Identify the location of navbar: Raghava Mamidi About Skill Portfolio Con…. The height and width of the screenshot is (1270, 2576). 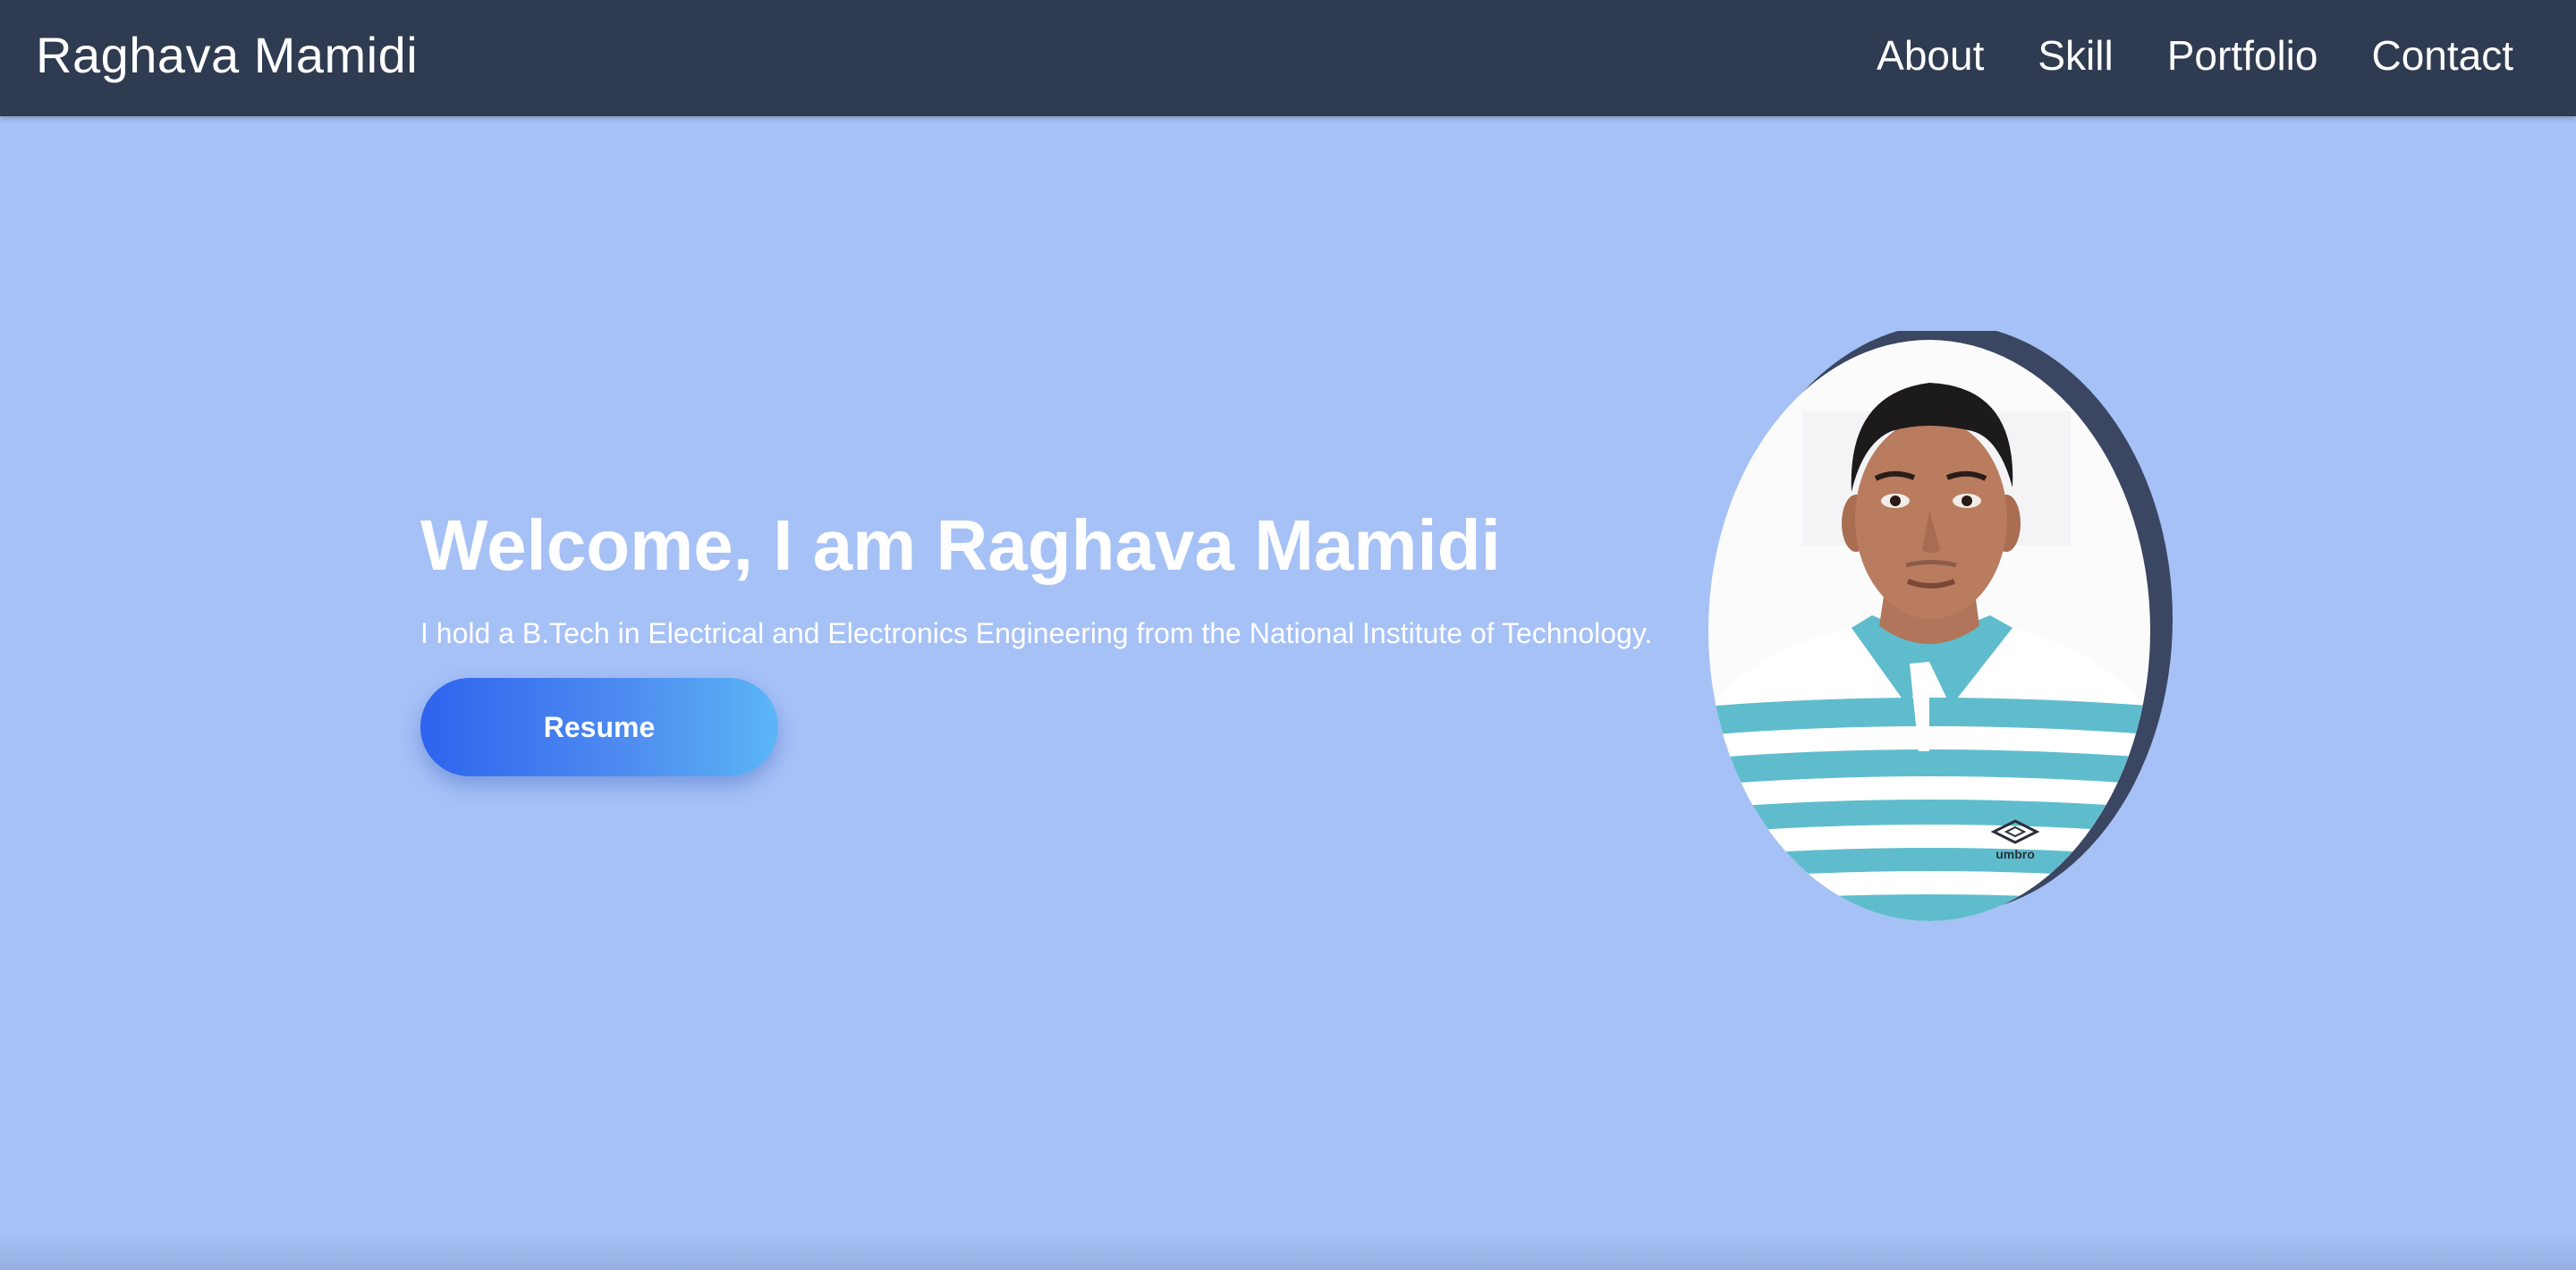
(1288, 58).